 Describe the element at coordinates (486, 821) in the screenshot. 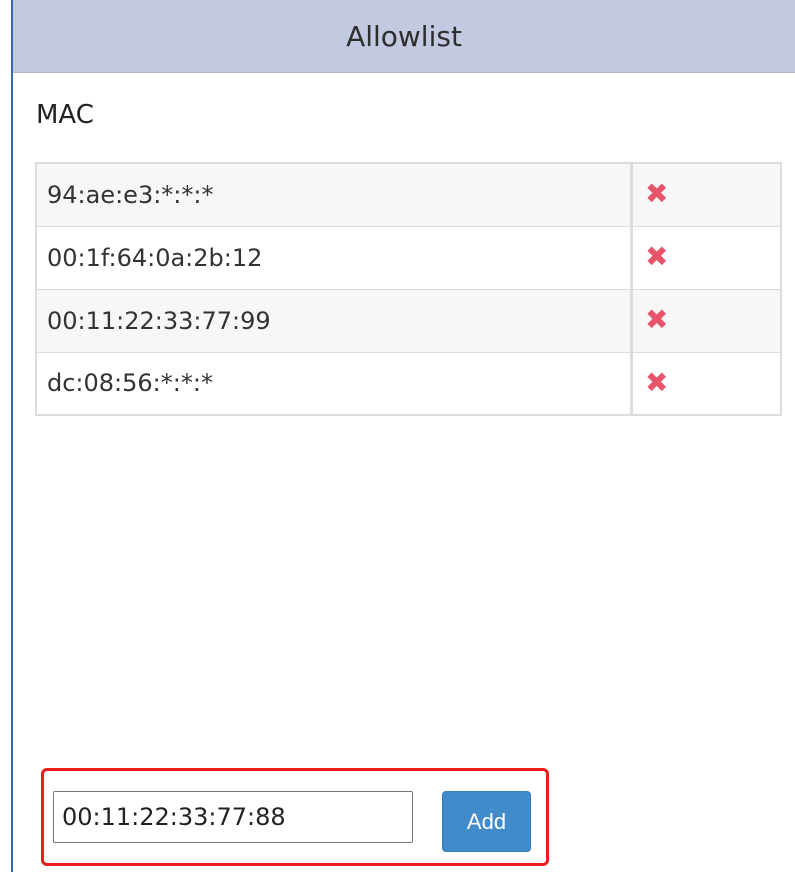

I see `add-button: Add` at that location.